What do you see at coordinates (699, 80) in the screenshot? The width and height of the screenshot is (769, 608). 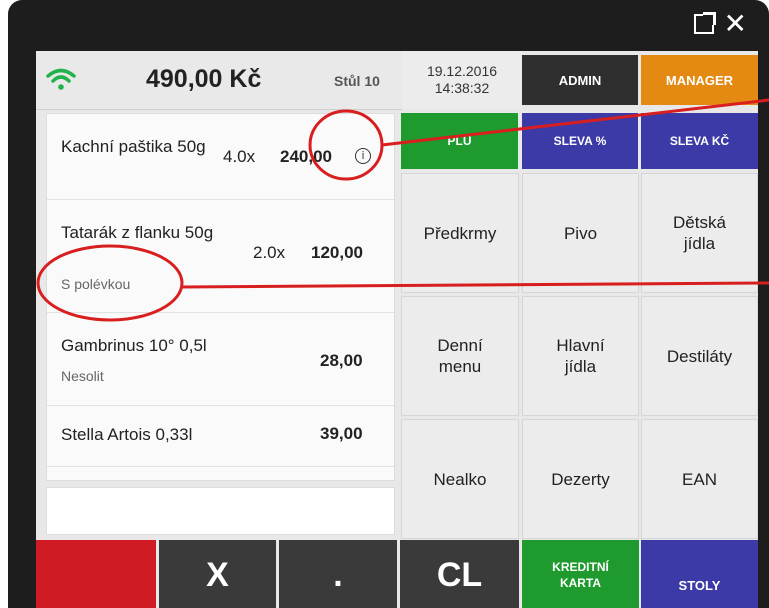 I see `manager-button: MANAGER` at bounding box center [699, 80].